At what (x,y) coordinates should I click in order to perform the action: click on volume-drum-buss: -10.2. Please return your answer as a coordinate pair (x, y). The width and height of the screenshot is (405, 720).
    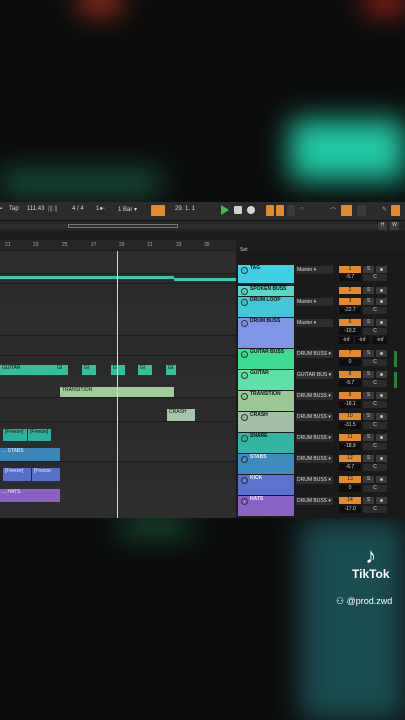
    Looking at the image, I should click on (350, 331).